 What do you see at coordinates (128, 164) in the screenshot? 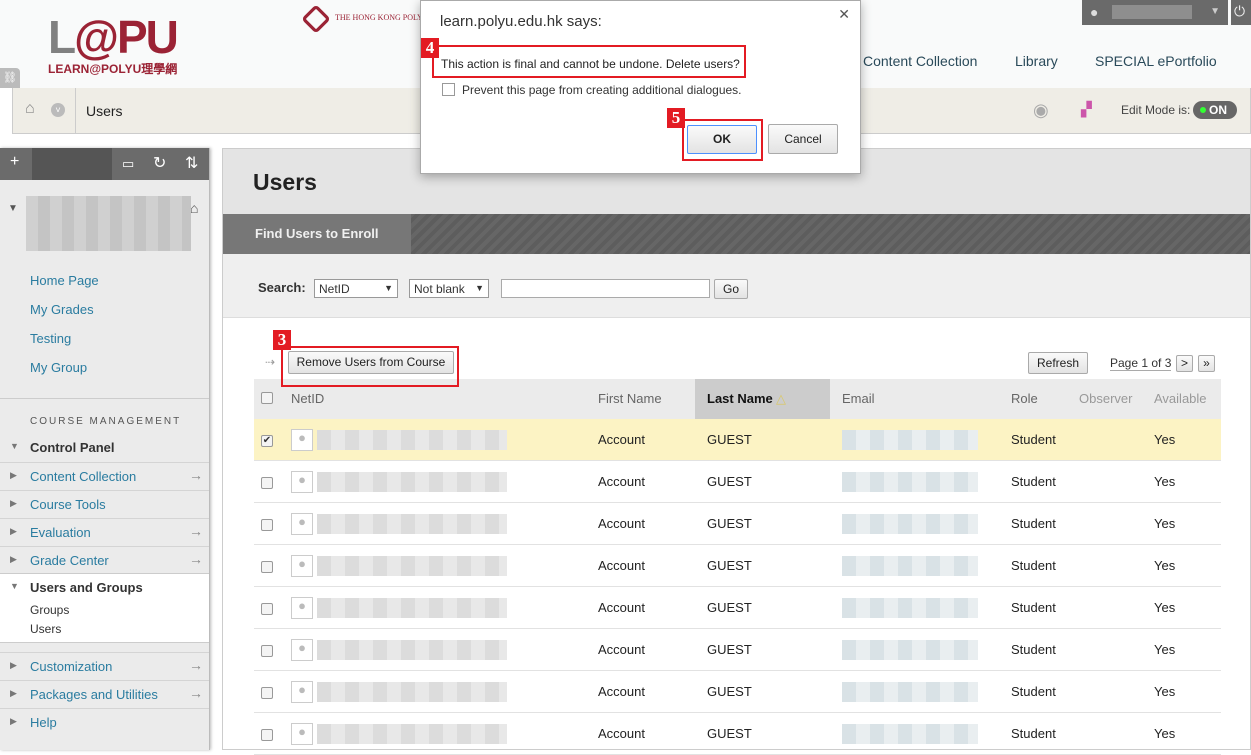
I see `folder-icon: ▭` at bounding box center [128, 164].